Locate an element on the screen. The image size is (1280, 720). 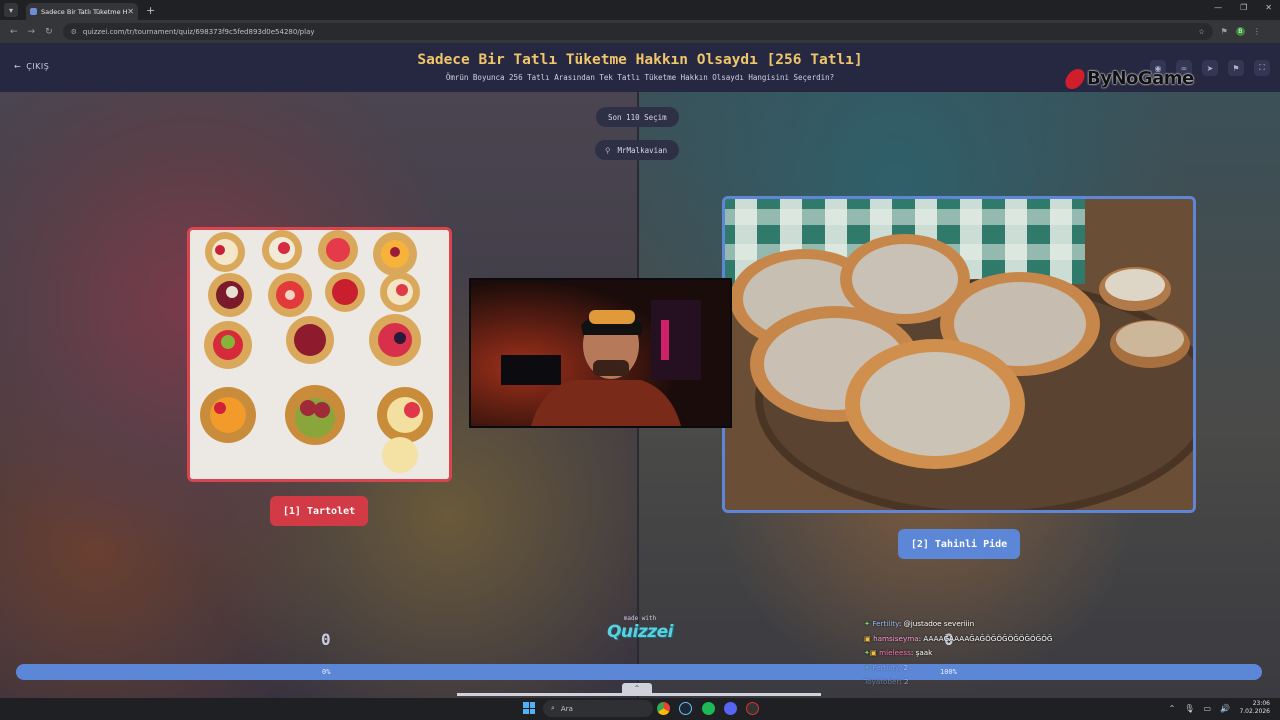
close-window-icon: ✕ is located at coordinates (1268, 7).